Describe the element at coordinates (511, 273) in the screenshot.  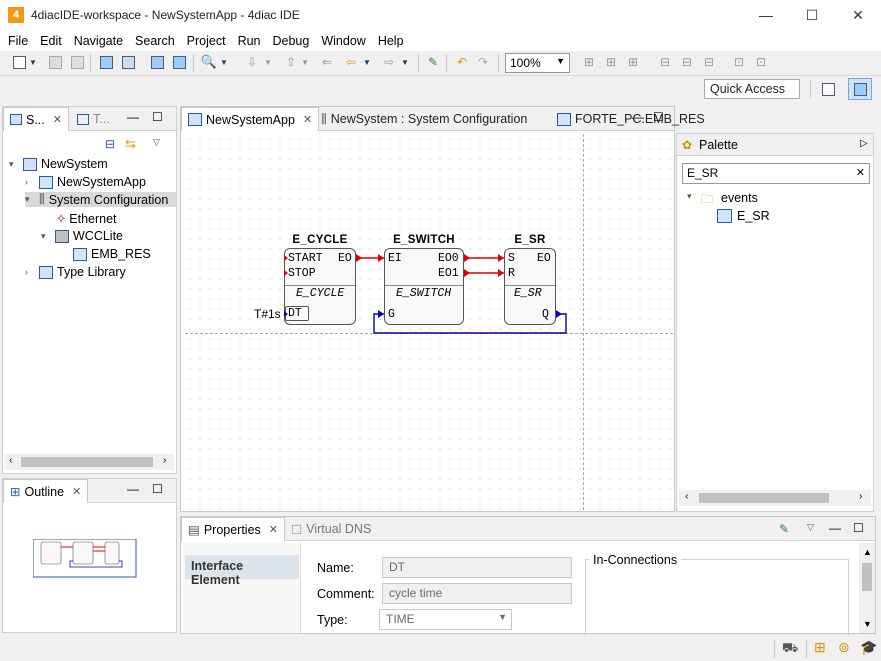
I see `pin-r: R` at that location.